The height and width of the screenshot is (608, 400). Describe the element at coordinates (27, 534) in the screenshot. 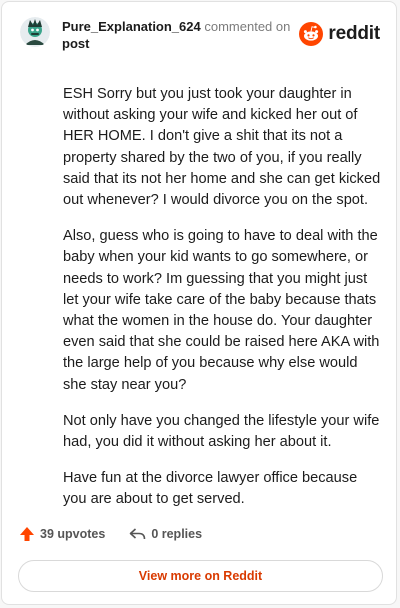

I see `upvote-arrow-icon` at that location.